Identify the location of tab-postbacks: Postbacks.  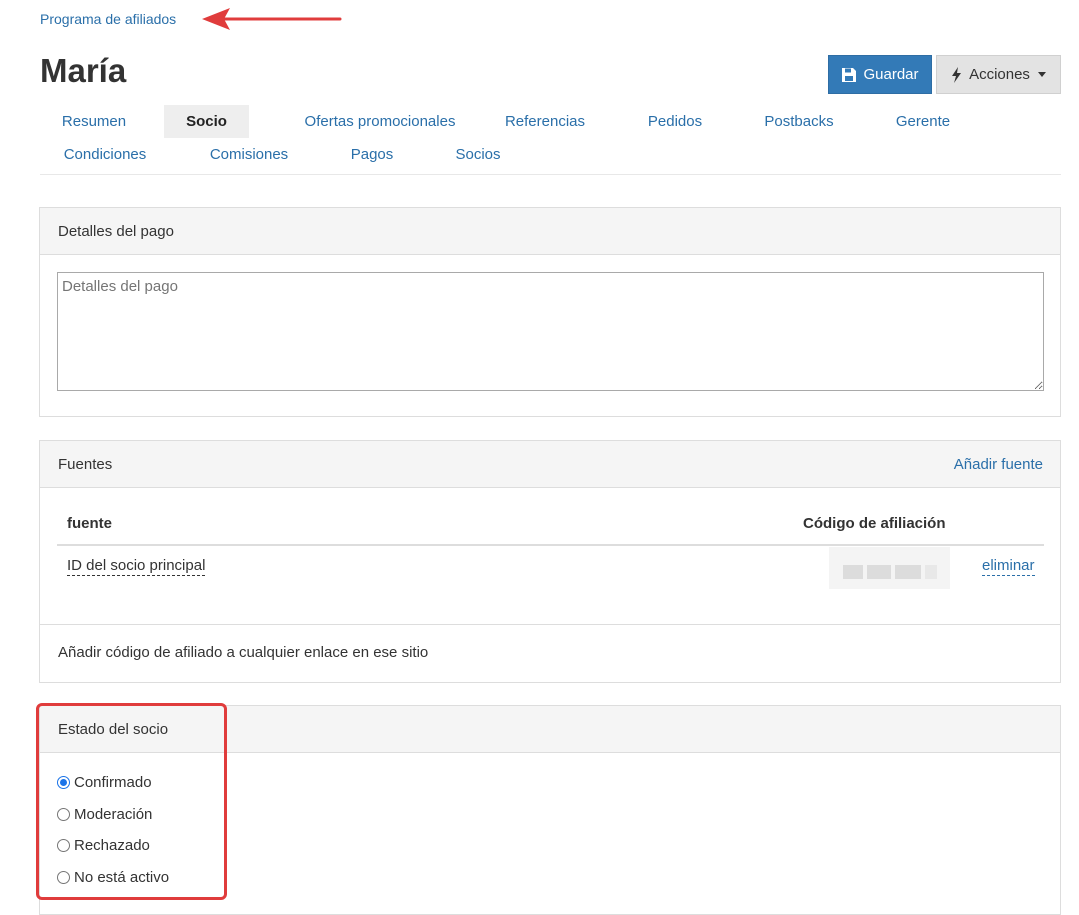
(799, 121).